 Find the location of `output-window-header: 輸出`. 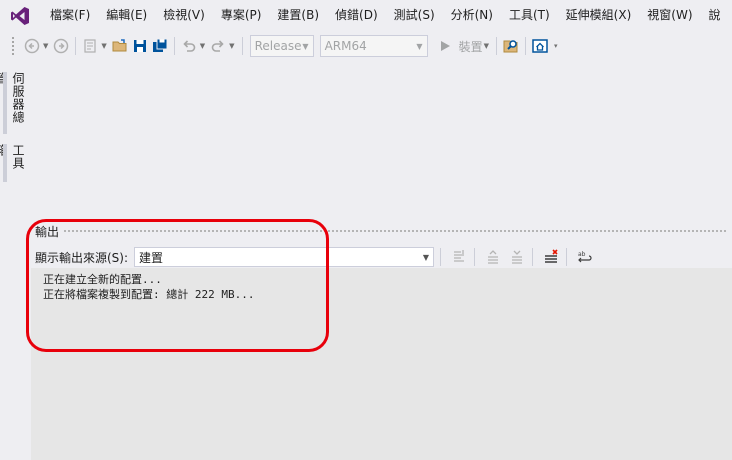

output-window-header: 輸出 is located at coordinates (380, 231).